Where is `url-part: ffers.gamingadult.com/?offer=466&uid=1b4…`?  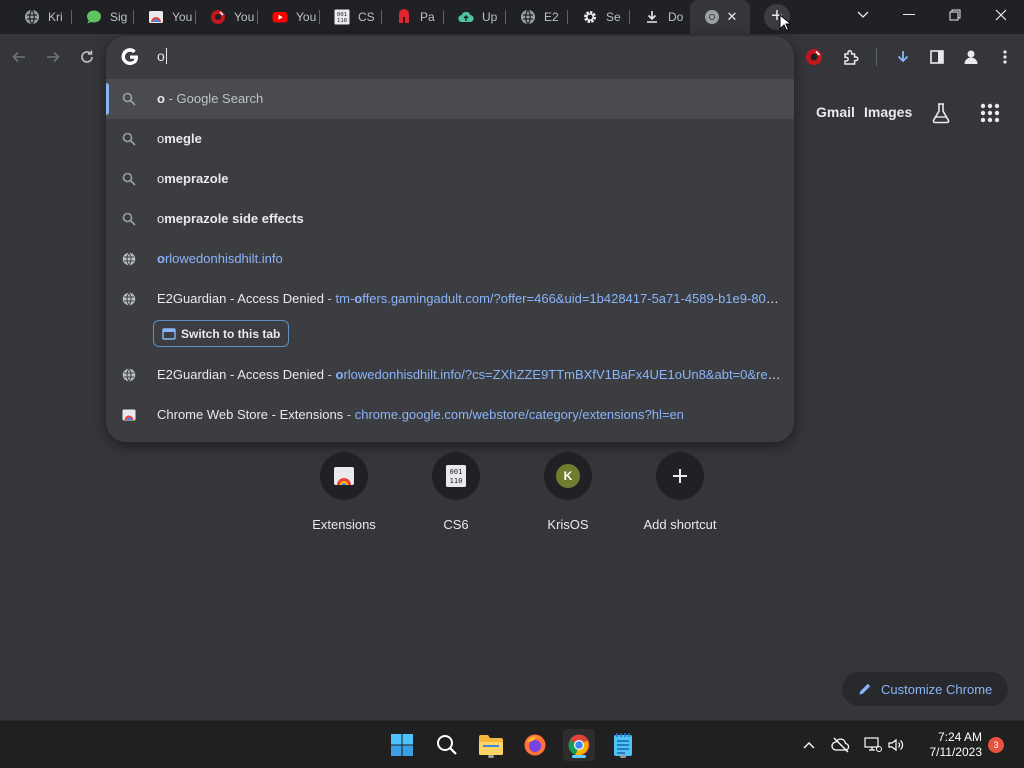
url-part: ffers.gamingadult.com/?offer=466&uid=1b4… is located at coordinates (573, 298).